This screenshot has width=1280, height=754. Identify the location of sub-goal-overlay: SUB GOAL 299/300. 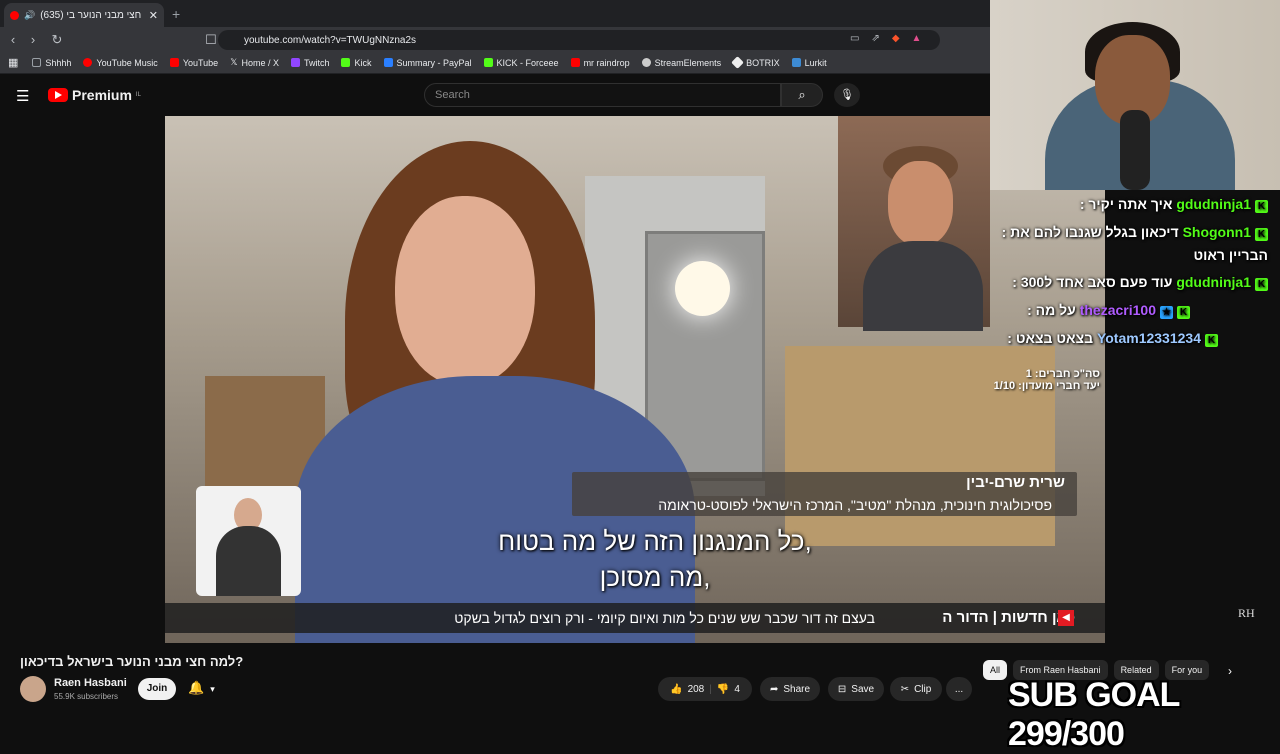
(1094, 714).